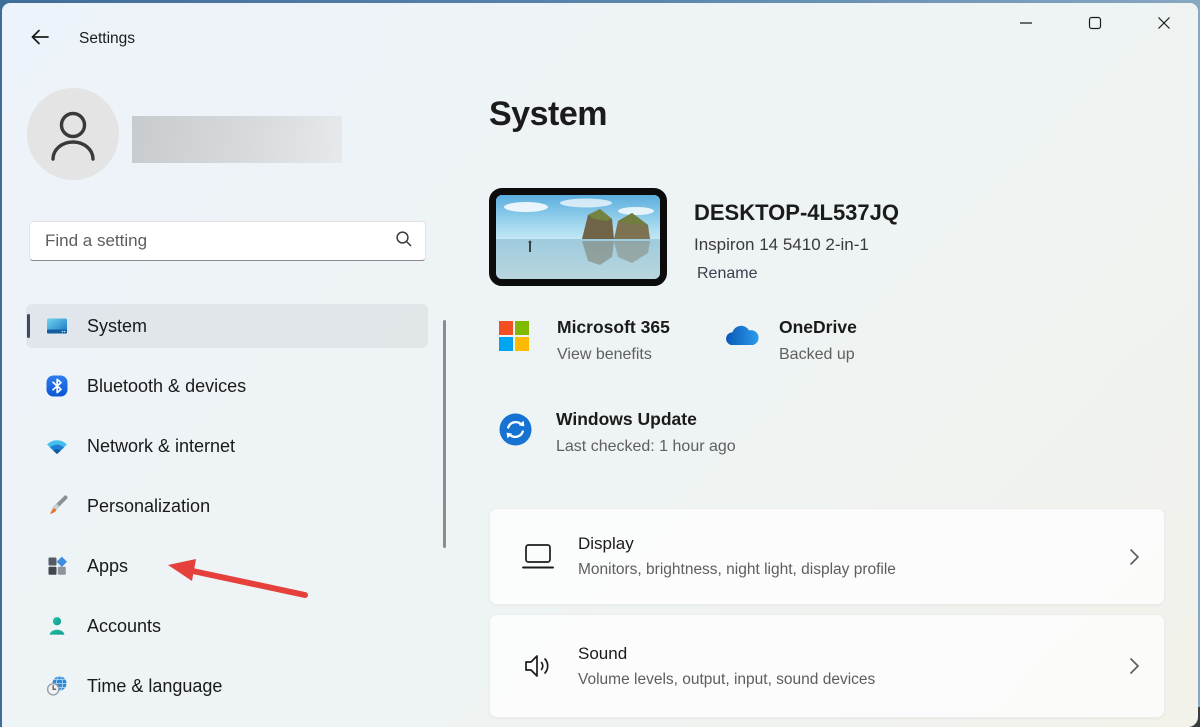 The image size is (1200, 727). I want to click on app-title: Settings, so click(107, 38).